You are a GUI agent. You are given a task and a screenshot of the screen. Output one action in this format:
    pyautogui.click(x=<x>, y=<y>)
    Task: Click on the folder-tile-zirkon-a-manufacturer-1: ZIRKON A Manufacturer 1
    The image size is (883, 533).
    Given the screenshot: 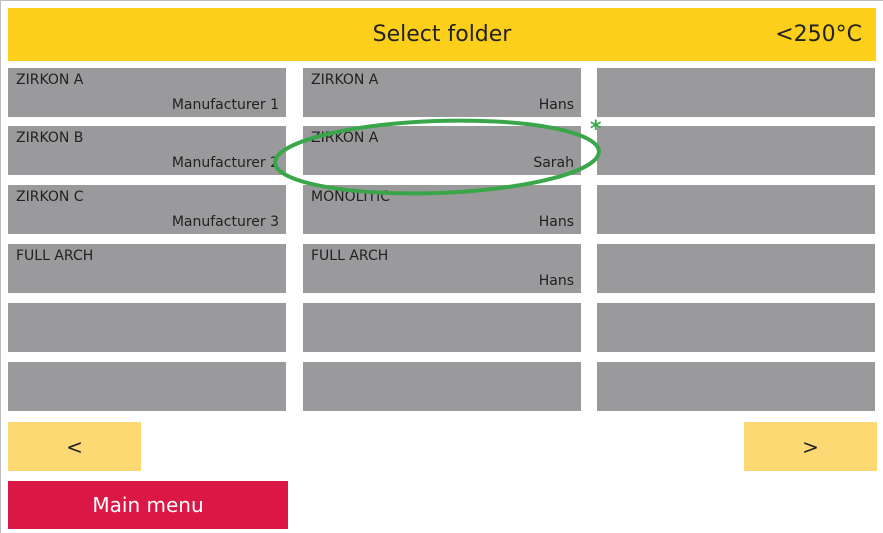 What is the action you would take?
    pyautogui.click(x=147, y=92)
    